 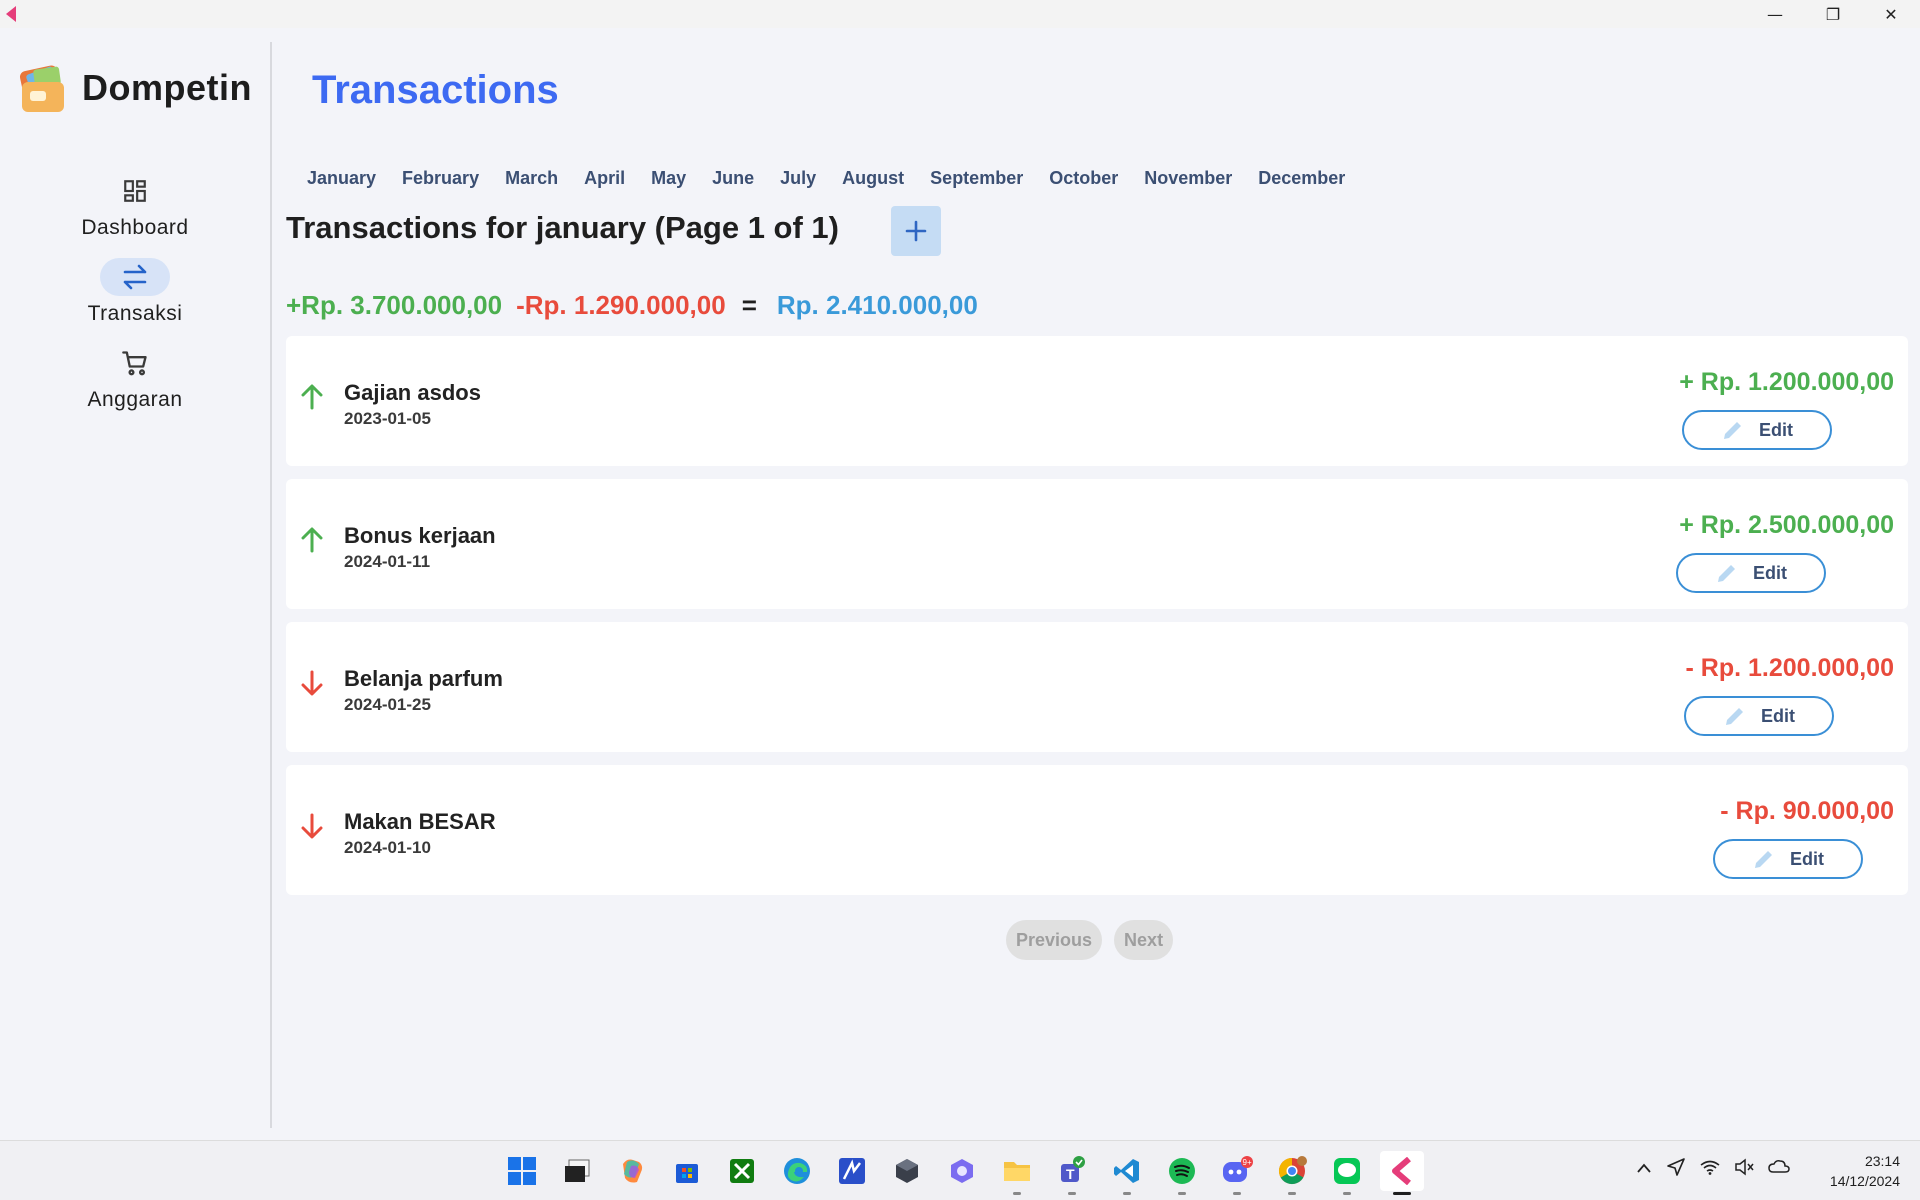 What do you see at coordinates (733, 178) in the screenshot?
I see `tab-june: June` at bounding box center [733, 178].